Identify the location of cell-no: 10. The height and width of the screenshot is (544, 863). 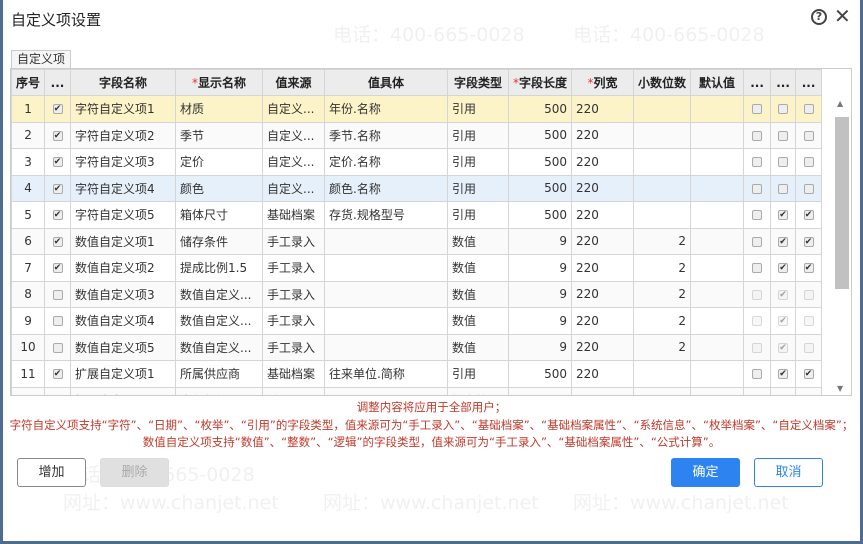
(28, 347).